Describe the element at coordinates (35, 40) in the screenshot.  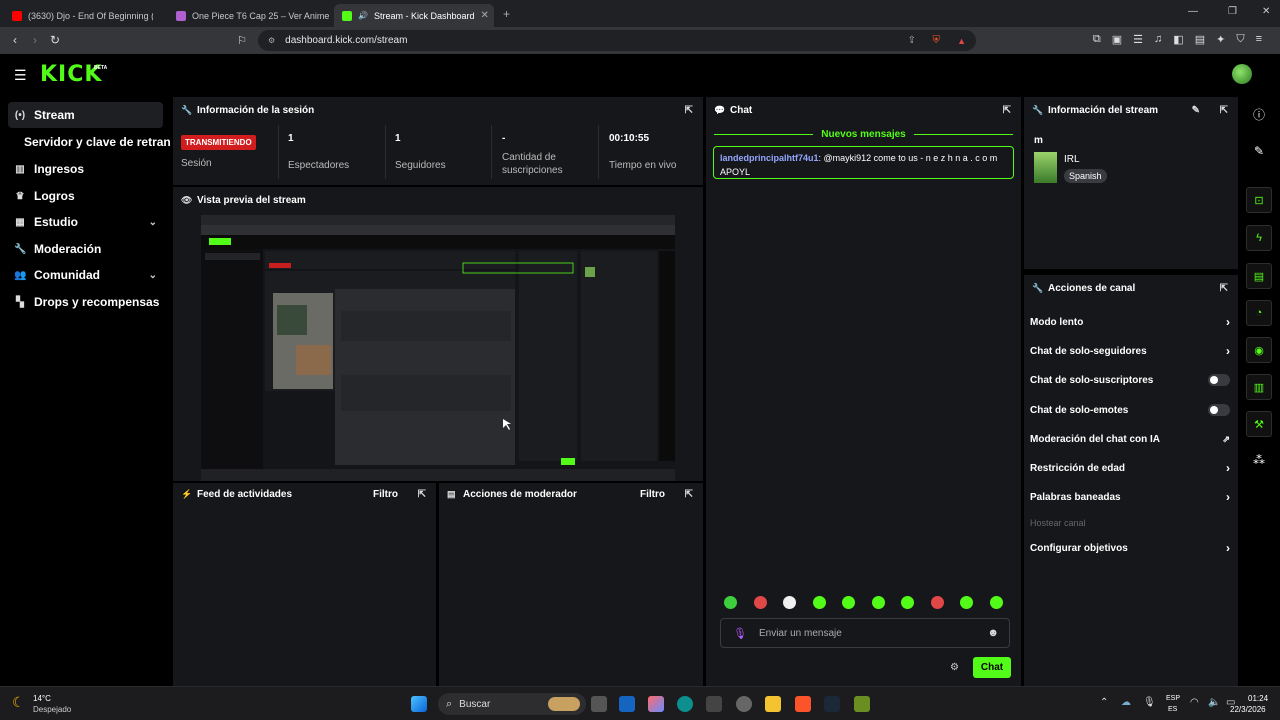
I see `forward-icon: ›` at that location.